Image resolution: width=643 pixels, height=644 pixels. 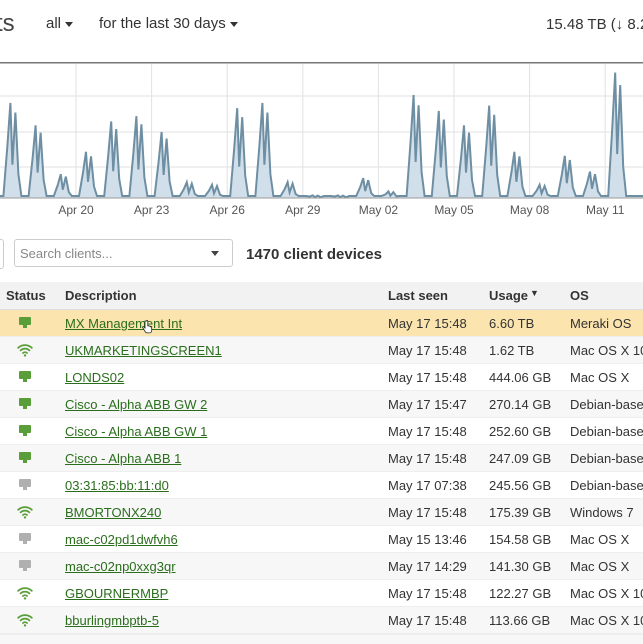 What do you see at coordinates (303, 210) in the screenshot?
I see `chart-x-tick-label: Apr 29` at bounding box center [303, 210].